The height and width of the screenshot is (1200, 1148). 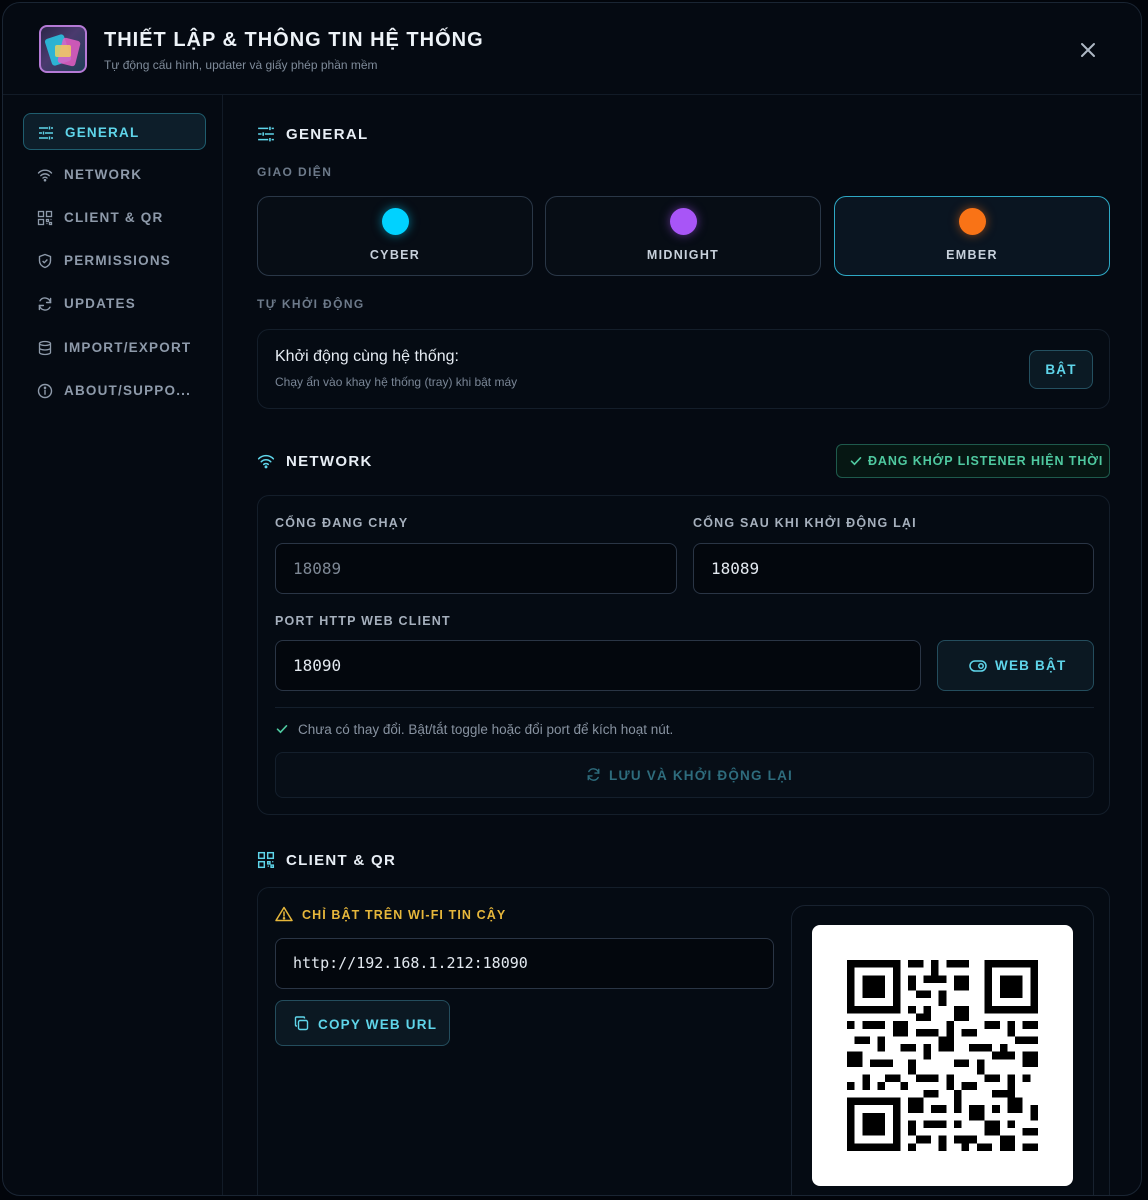 I want to click on shield-icon, so click(x=45, y=261).